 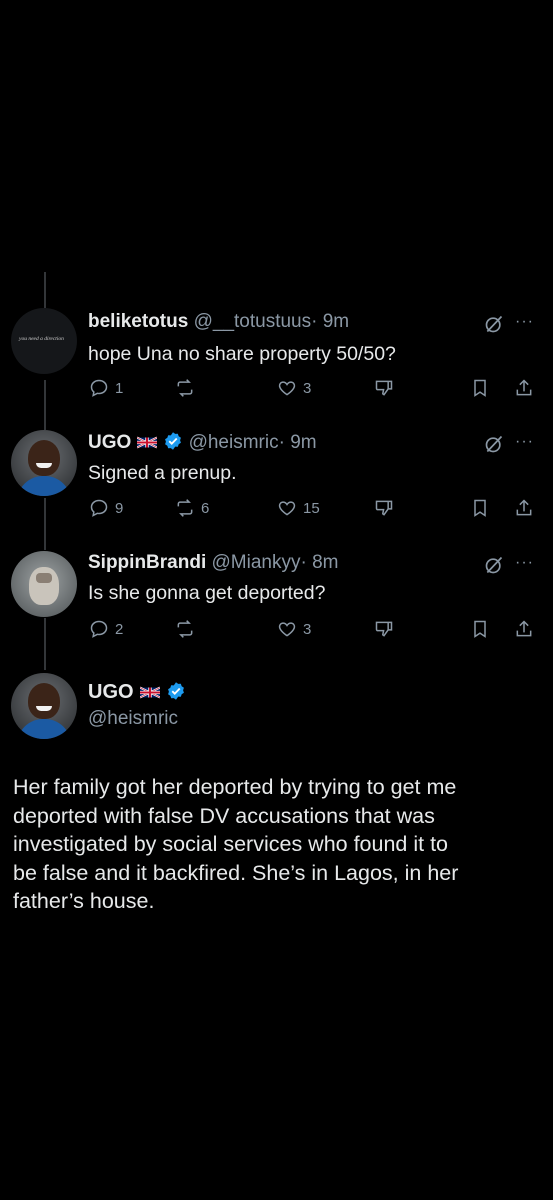 I want to click on repost-button: 6, so click(x=192, y=508).